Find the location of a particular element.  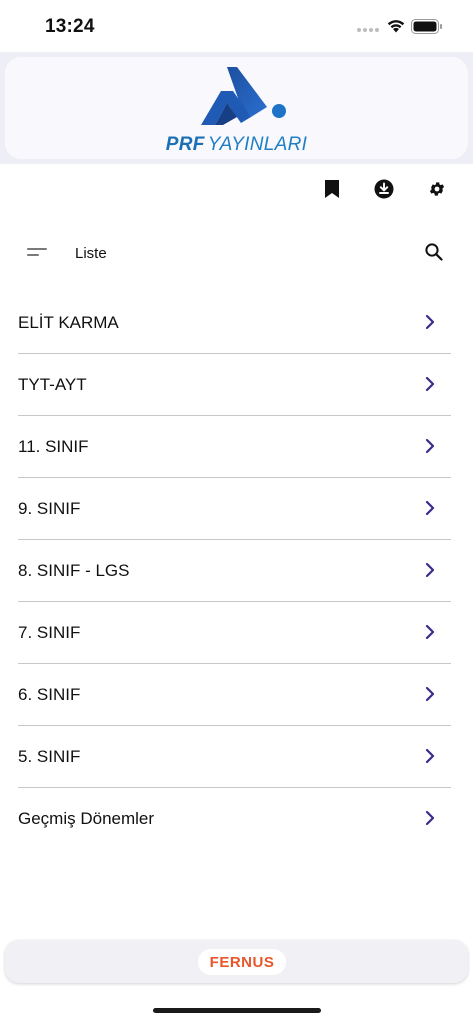

list-item-label: 11. SINIF is located at coordinates (53, 446).